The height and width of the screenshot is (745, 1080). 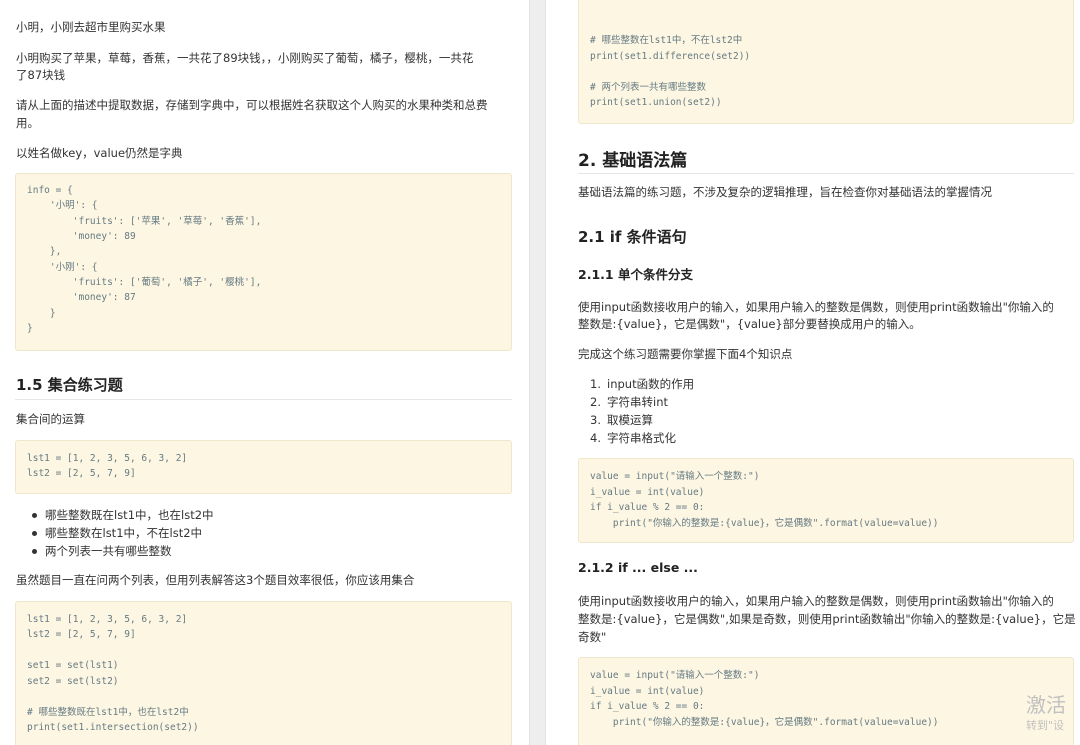 I want to click on paragraph: 整数是:{value}，它是偶数"，{value}部分要替换成用户的输入。, so click(x=749, y=324).